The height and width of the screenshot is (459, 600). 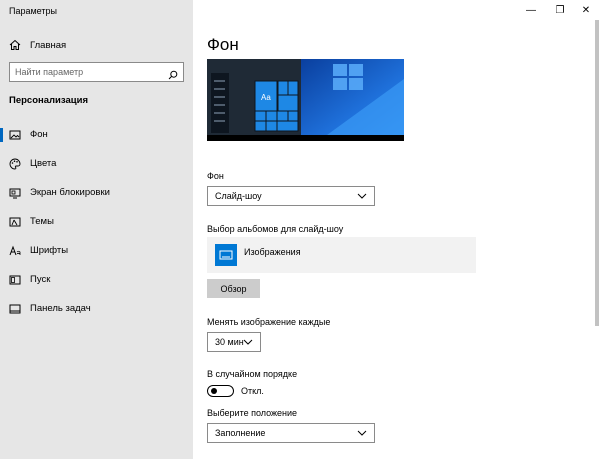 I want to click on fit-dropdown-value: Заполнение, so click(x=240, y=433).